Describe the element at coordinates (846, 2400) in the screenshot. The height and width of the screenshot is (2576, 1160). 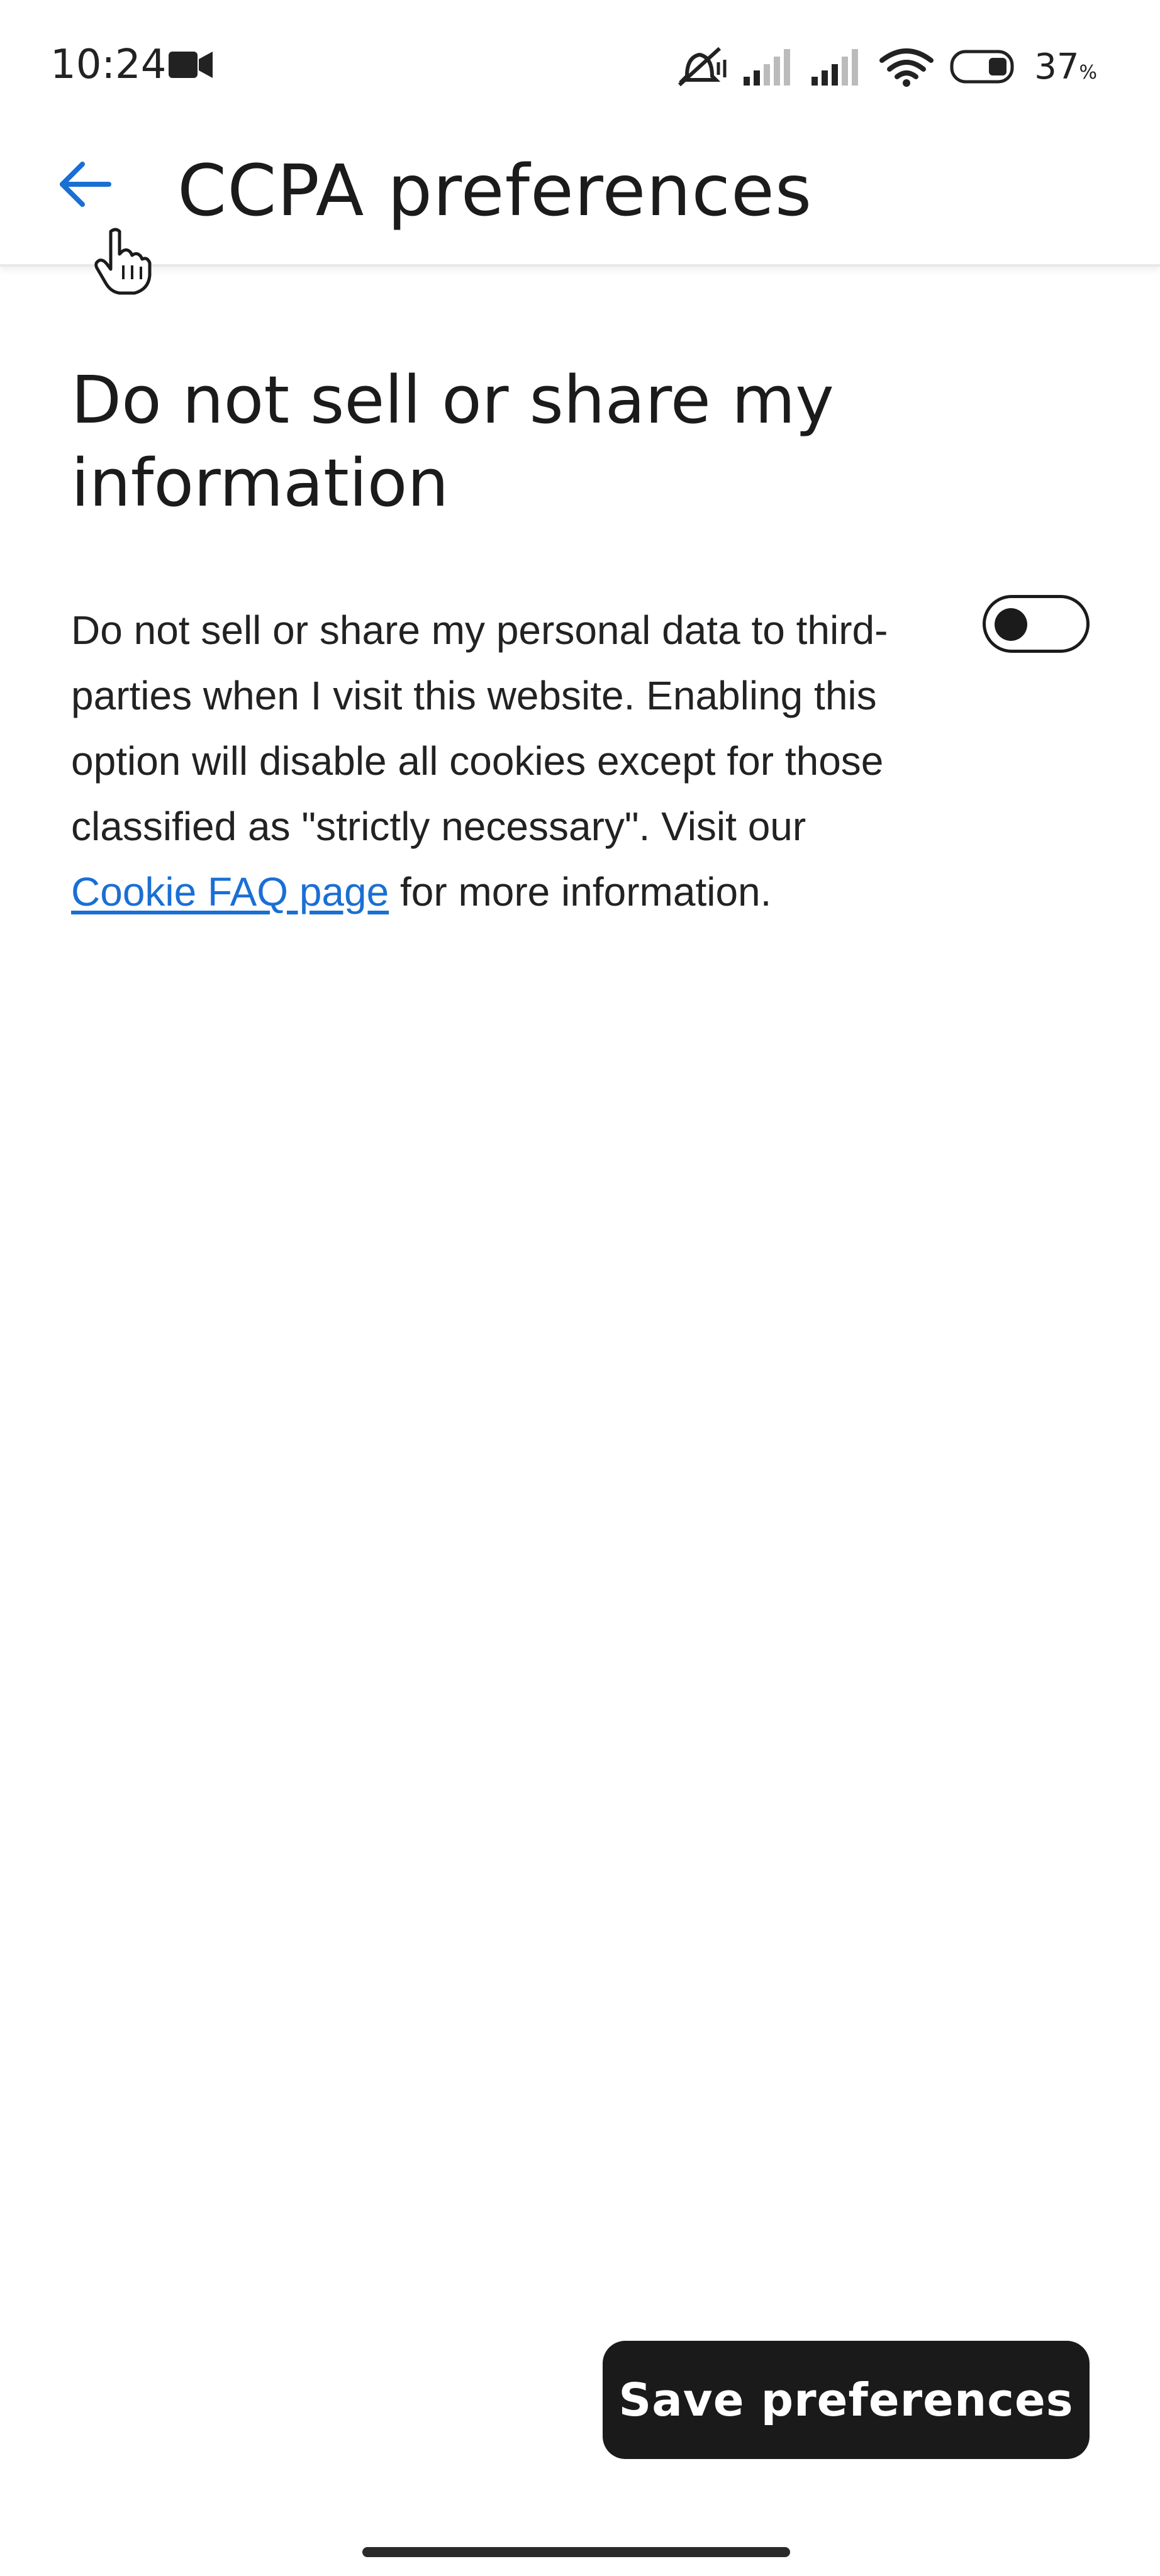
I see `save-preferences-button: Save preferences` at that location.